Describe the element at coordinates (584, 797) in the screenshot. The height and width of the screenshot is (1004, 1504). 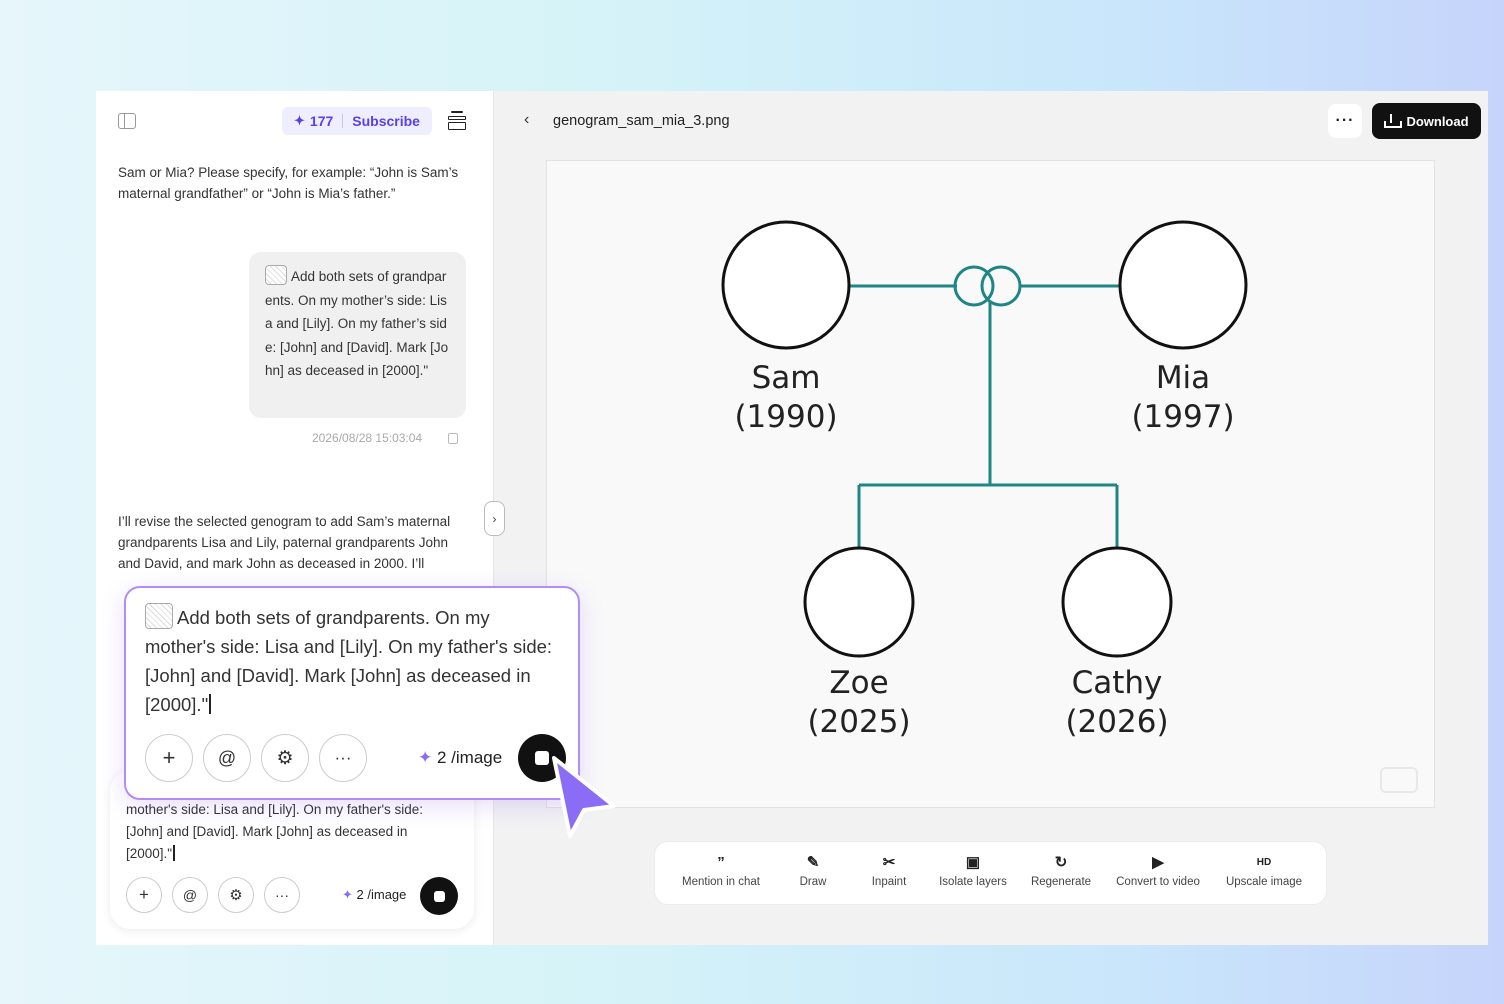
I see `mouse-cursor-icon` at that location.